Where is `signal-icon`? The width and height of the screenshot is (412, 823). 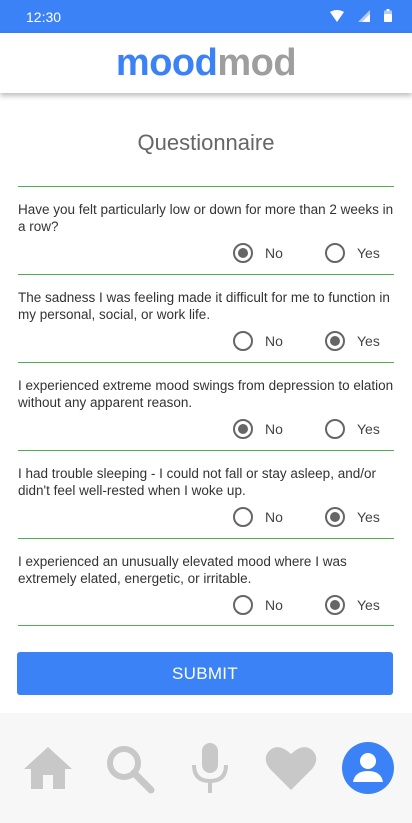 signal-icon is located at coordinates (364, 17).